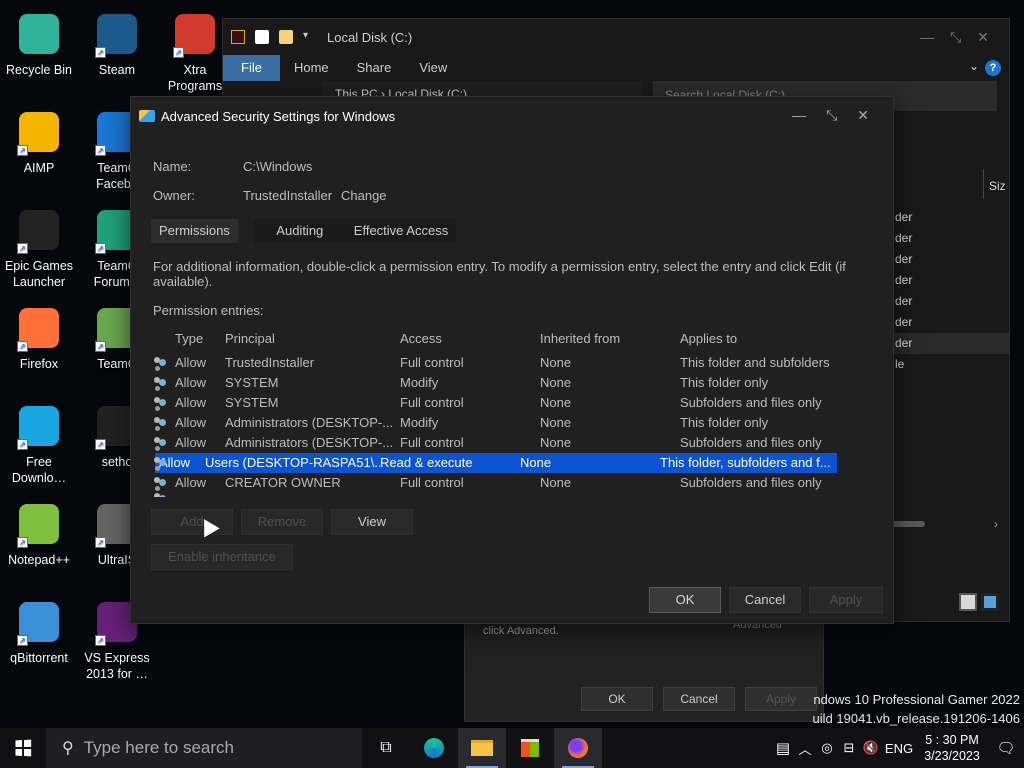 Image resolution: width=1024 pixels, height=768 pixels. I want to click on task-view-icon: ⧉, so click(386, 748).